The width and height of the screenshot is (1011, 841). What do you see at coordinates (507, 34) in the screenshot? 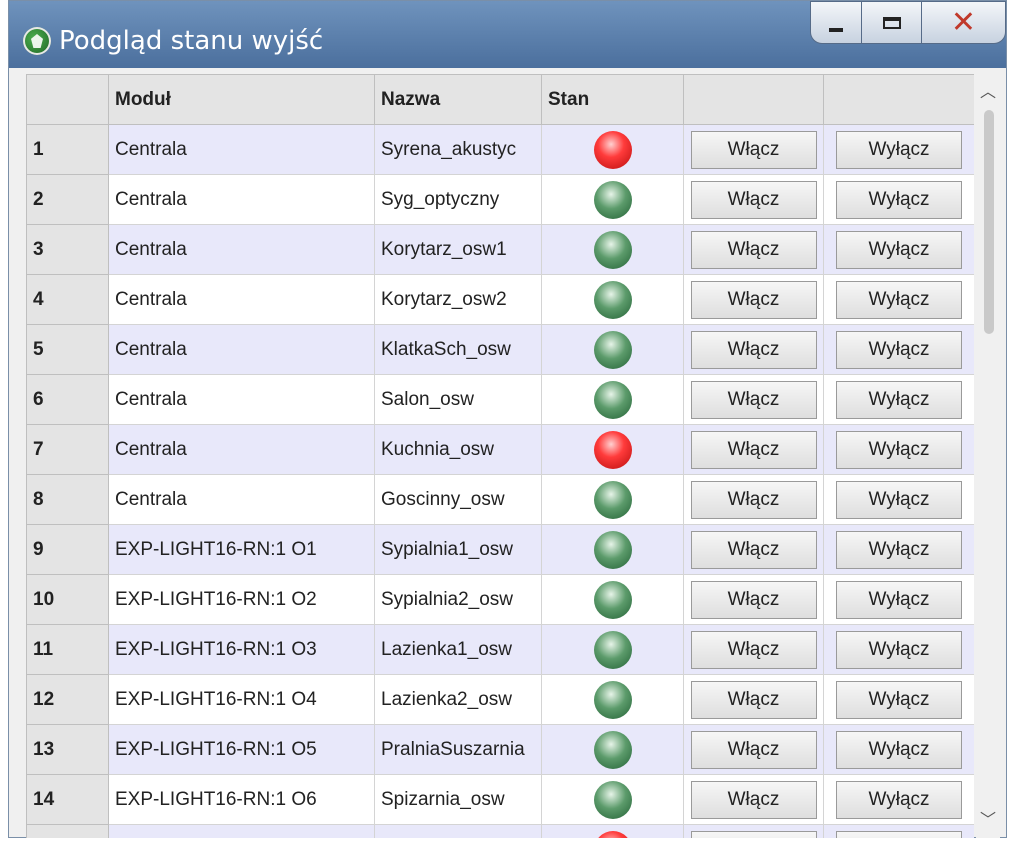
I see `title-bar: Podgląd stanu wyjść ✕` at bounding box center [507, 34].